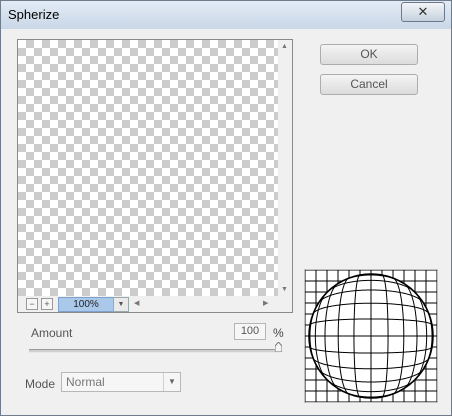 The height and width of the screenshot is (416, 452). I want to click on scroll-left-icon: ◀, so click(136, 303).